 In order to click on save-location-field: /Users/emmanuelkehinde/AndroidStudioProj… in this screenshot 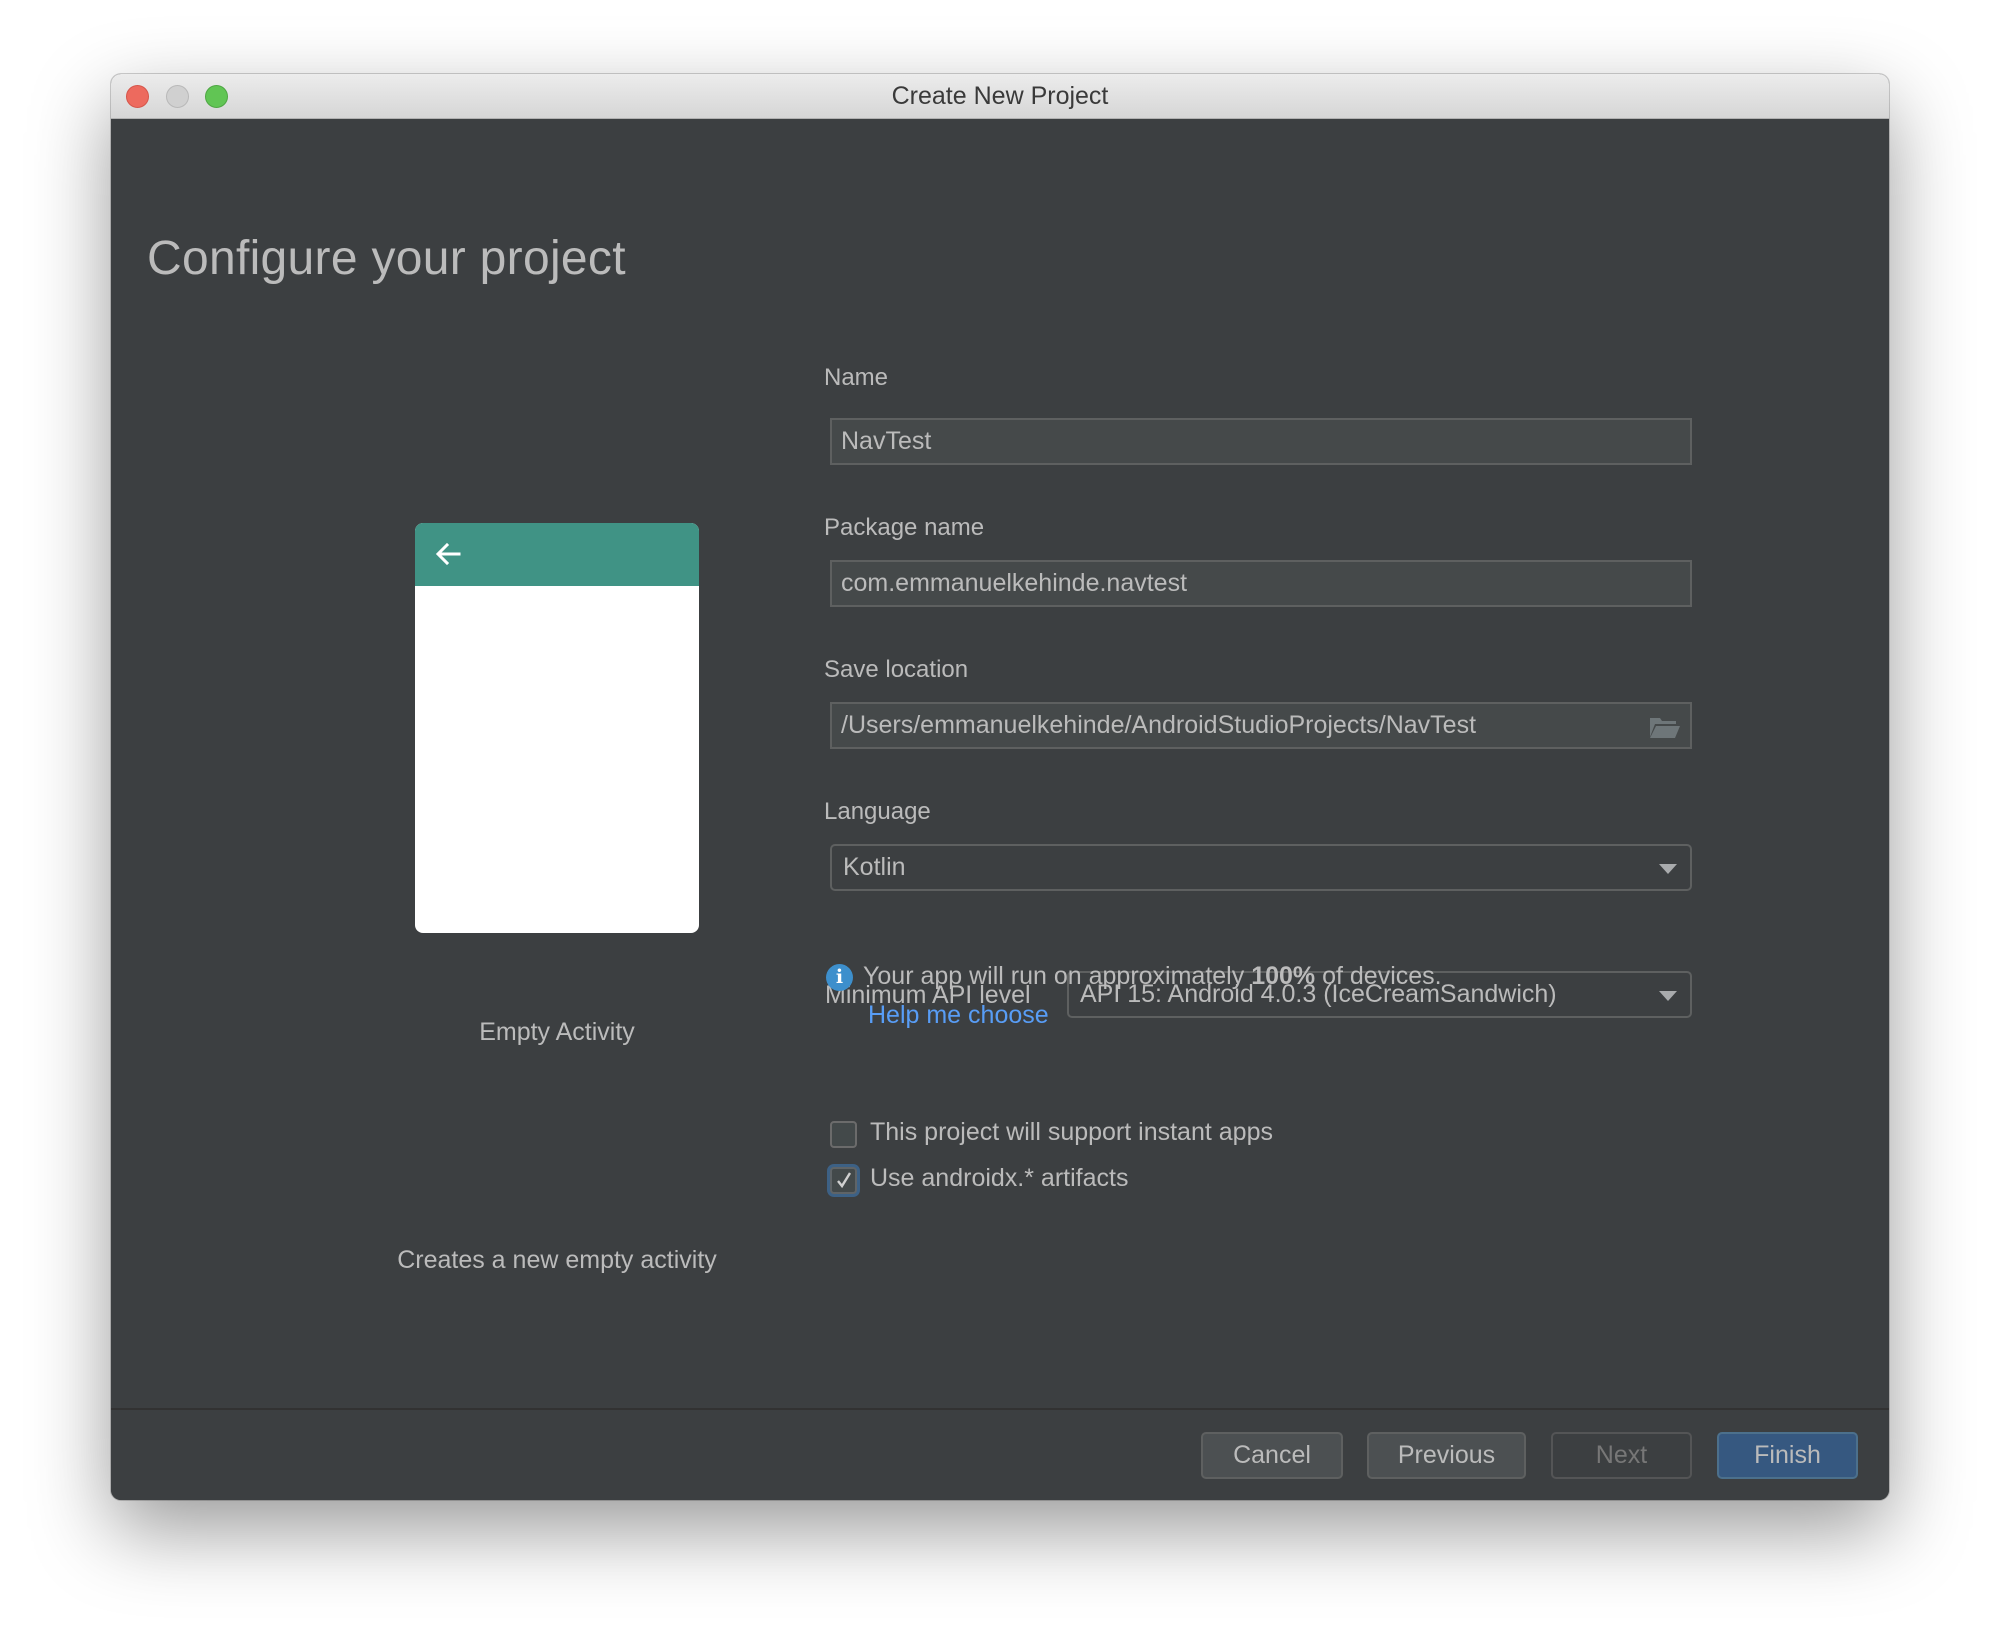, I will do `click(1261, 725)`.